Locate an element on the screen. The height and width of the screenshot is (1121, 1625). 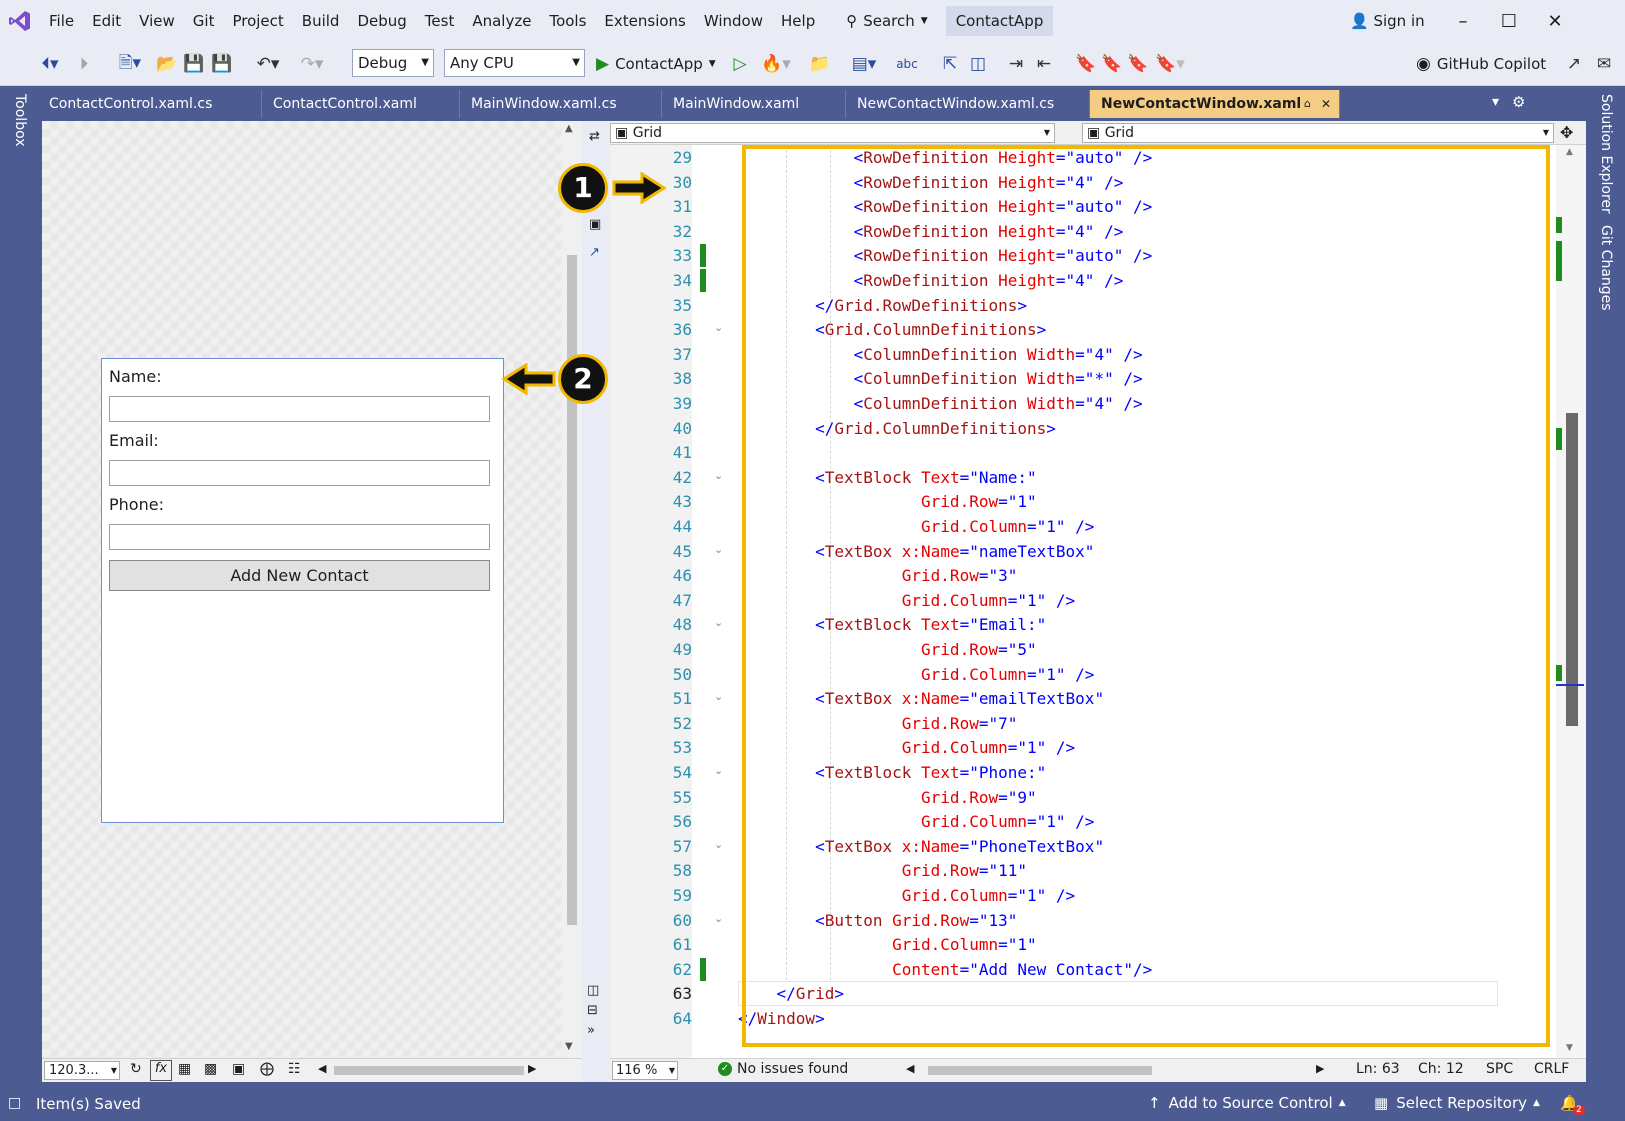
tab-contactcontrol-xaml-cs: ContactControl.xaml.cs is located at coordinates (150, 104).